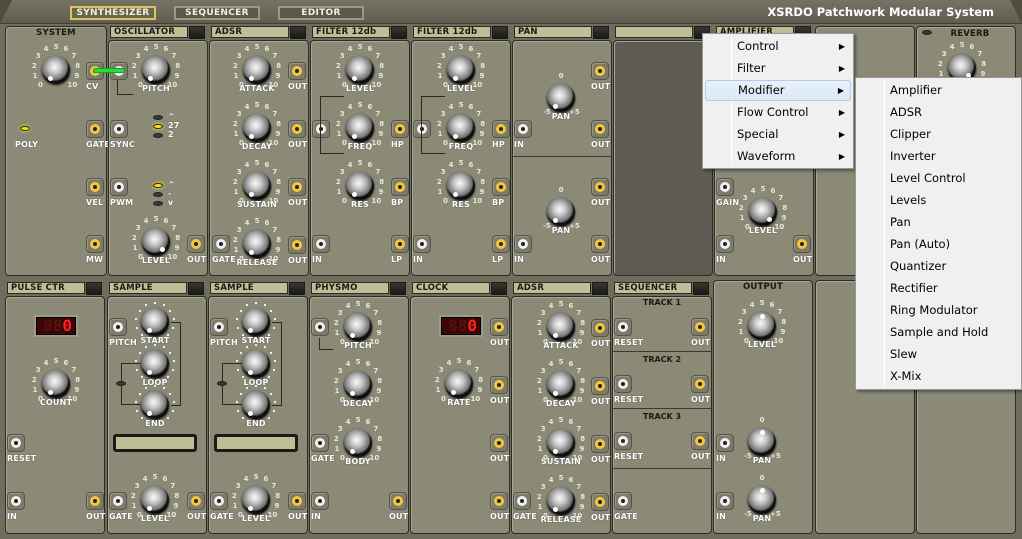 This screenshot has height=539, width=1022. I want to click on jack-pulse-out, so click(95, 501).